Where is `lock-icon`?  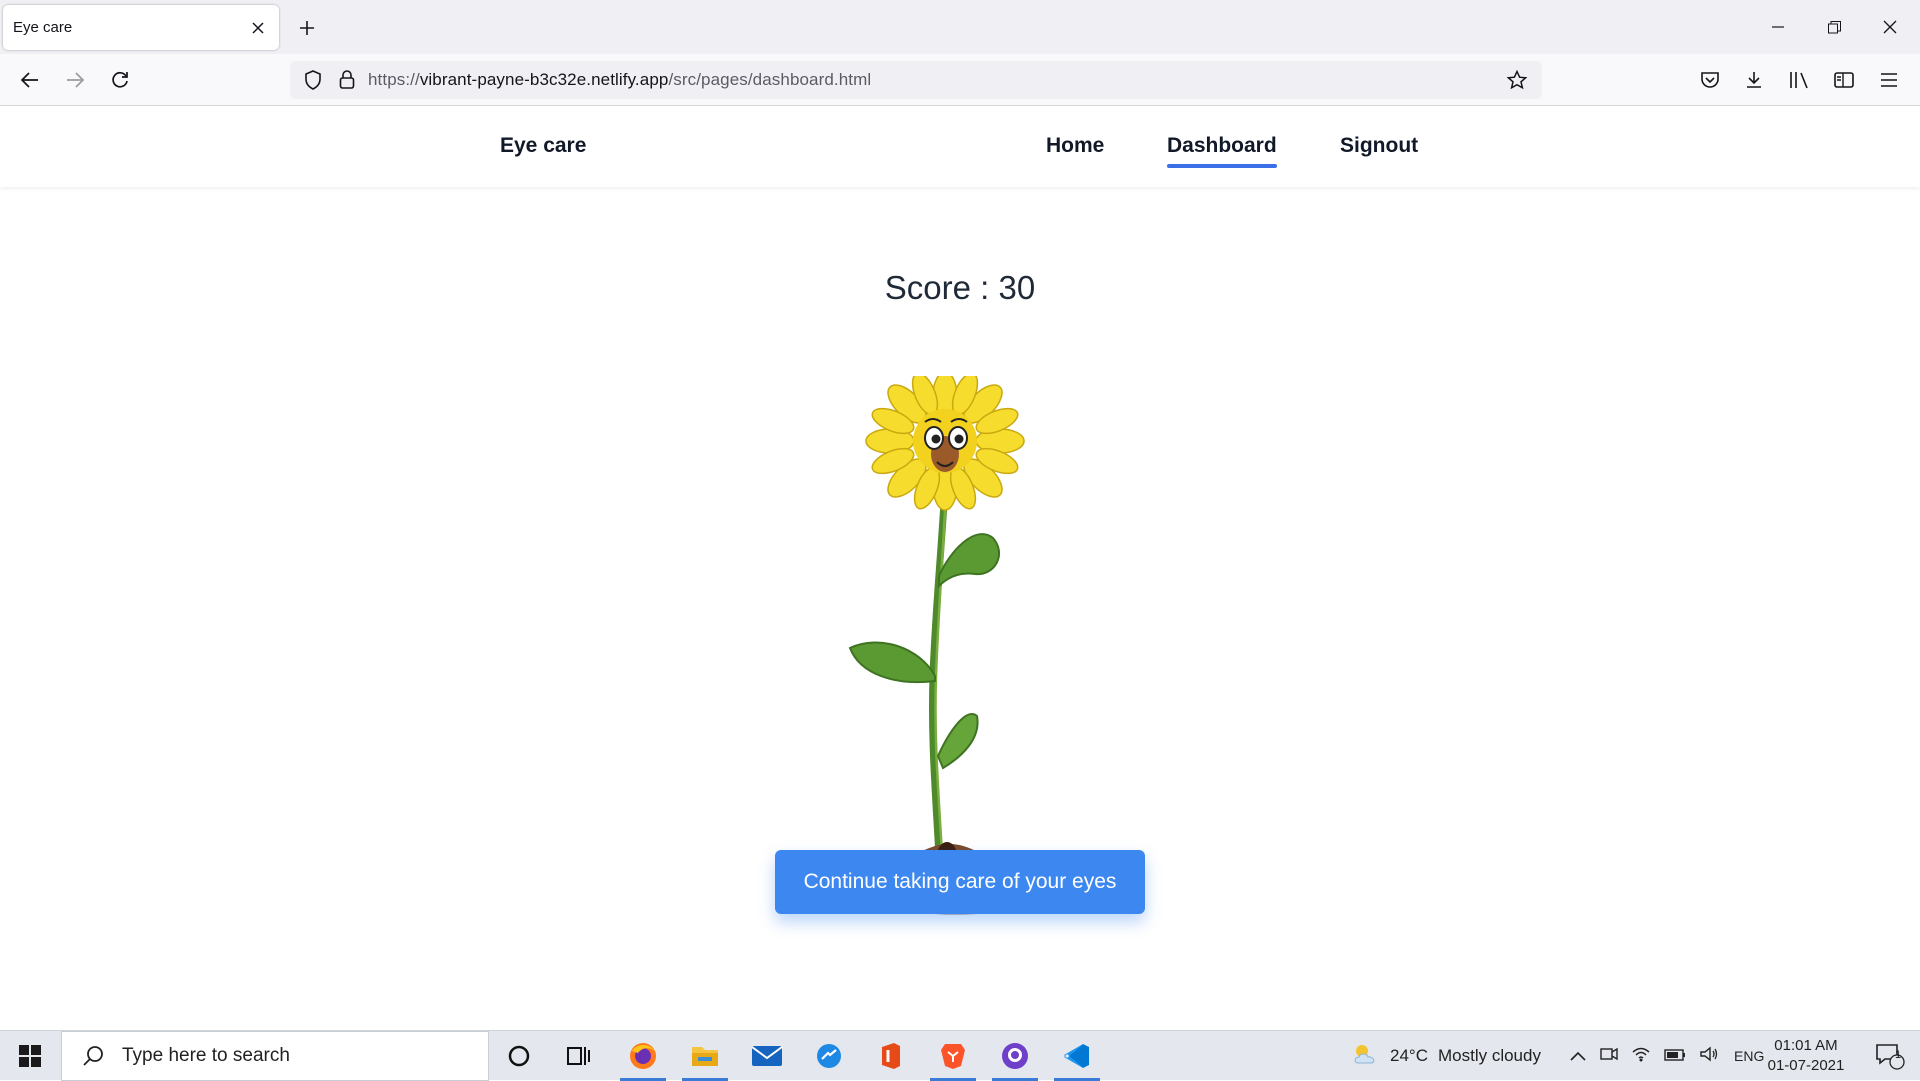 lock-icon is located at coordinates (347, 80).